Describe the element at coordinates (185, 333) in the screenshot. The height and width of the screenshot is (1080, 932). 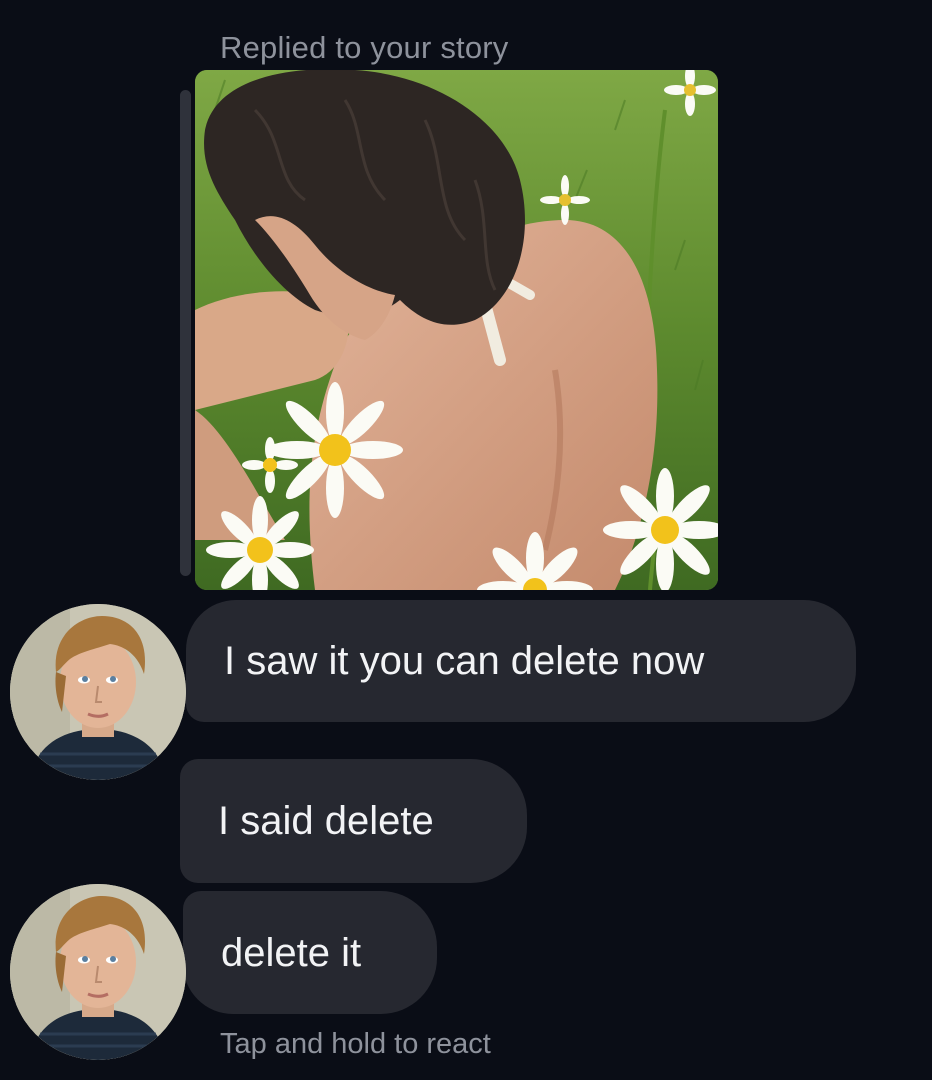
I see `reply-indicator-bar` at that location.